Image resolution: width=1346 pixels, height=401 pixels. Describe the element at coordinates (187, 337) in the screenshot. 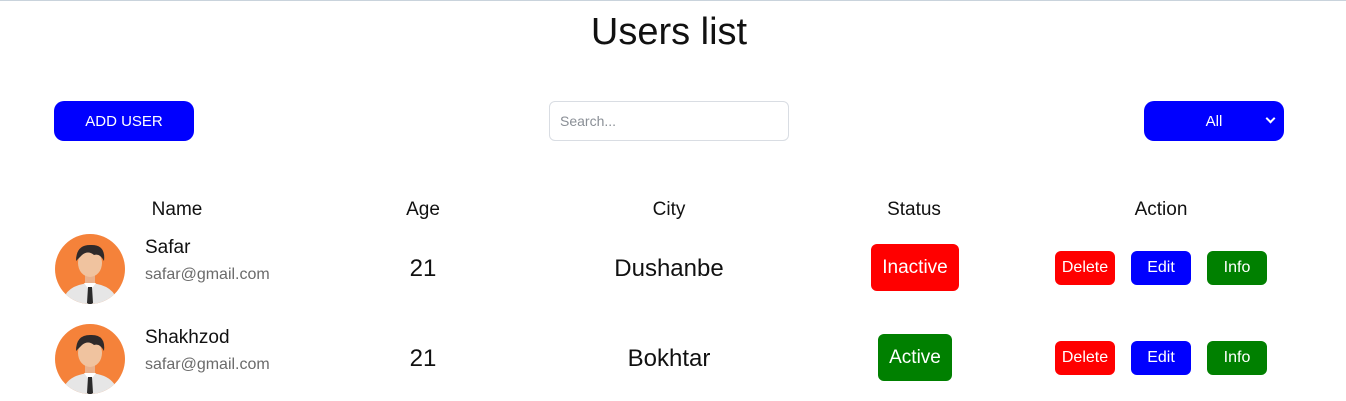

I see `user-name: Shakhzod` at that location.